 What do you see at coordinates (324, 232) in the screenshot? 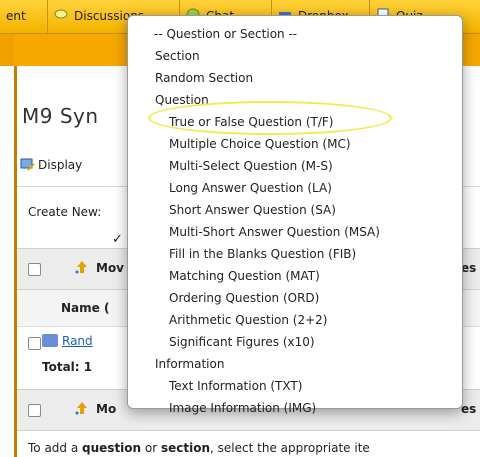
I see `menu-item-multi-short-answer: Multi-Short Answer Question (MSA)` at bounding box center [324, 232].